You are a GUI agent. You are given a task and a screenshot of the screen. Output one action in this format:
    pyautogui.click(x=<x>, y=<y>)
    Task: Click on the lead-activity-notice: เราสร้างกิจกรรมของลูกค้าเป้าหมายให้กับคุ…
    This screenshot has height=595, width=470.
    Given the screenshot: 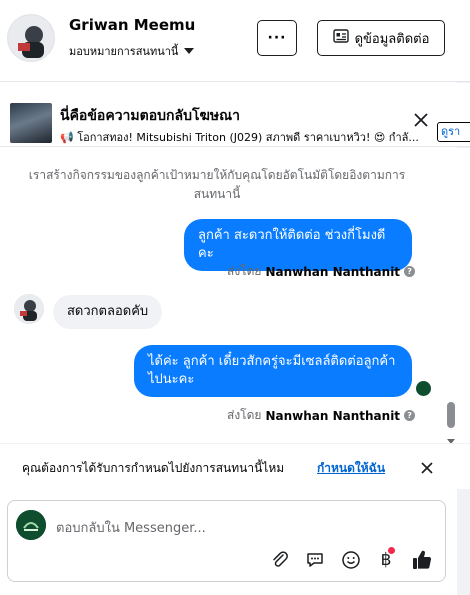 What is the action you would take?
    pyautogui.click(x=217, y=184)
    